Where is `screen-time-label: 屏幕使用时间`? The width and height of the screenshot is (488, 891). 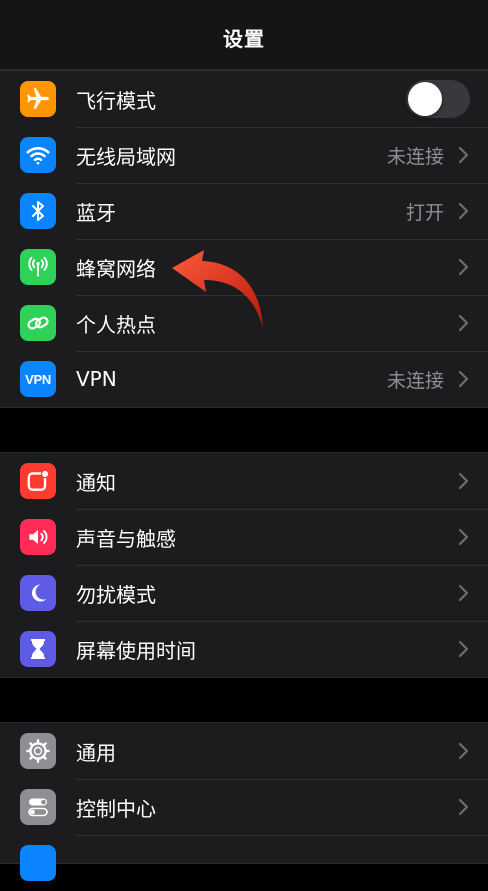 screen-time-label: 屏幕使用时间 is located at coordinates (136, 650).